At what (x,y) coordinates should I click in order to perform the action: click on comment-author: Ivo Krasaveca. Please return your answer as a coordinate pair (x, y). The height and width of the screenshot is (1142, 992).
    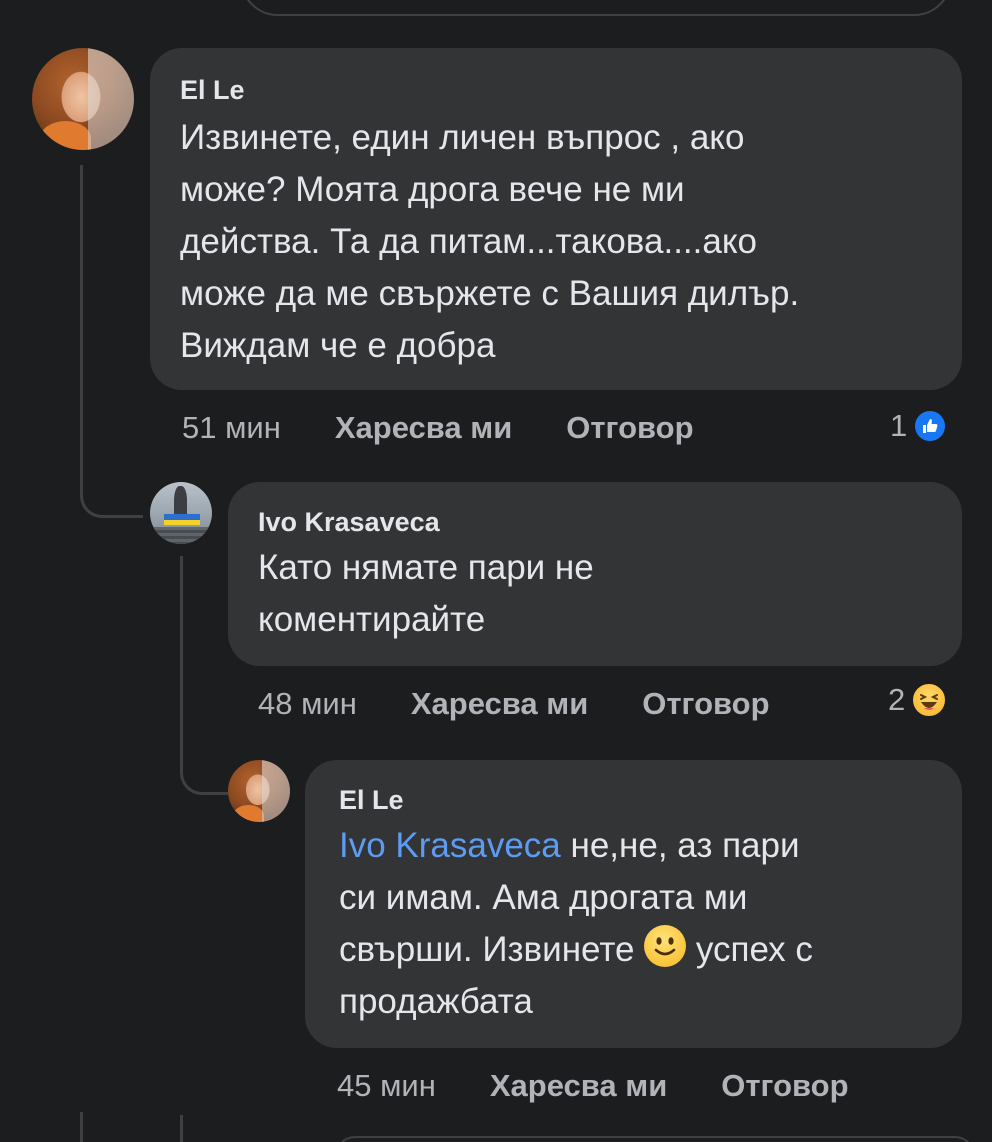
    Looking at the image, I should click on (595, 522).